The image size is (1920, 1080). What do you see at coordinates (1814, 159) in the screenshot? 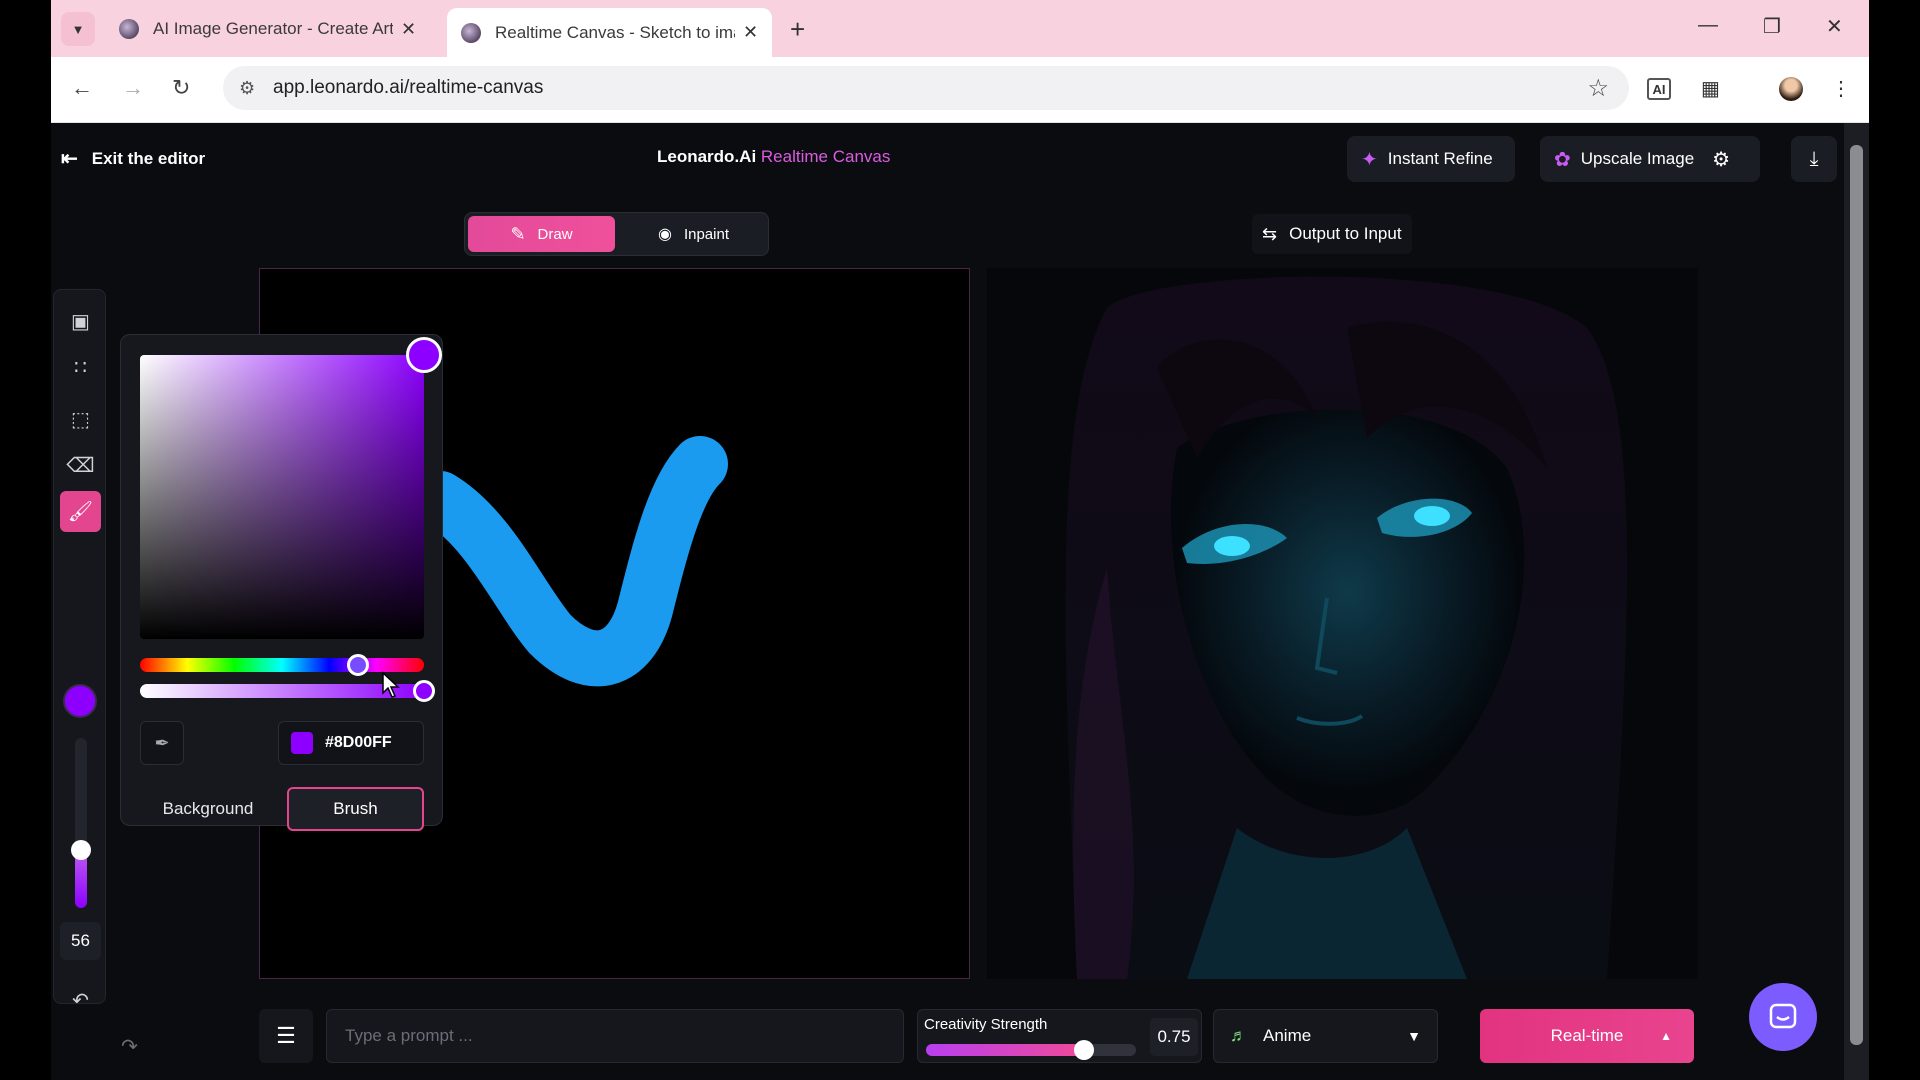
I see `download-button: ⤓` at bounding box center [1814, 159].